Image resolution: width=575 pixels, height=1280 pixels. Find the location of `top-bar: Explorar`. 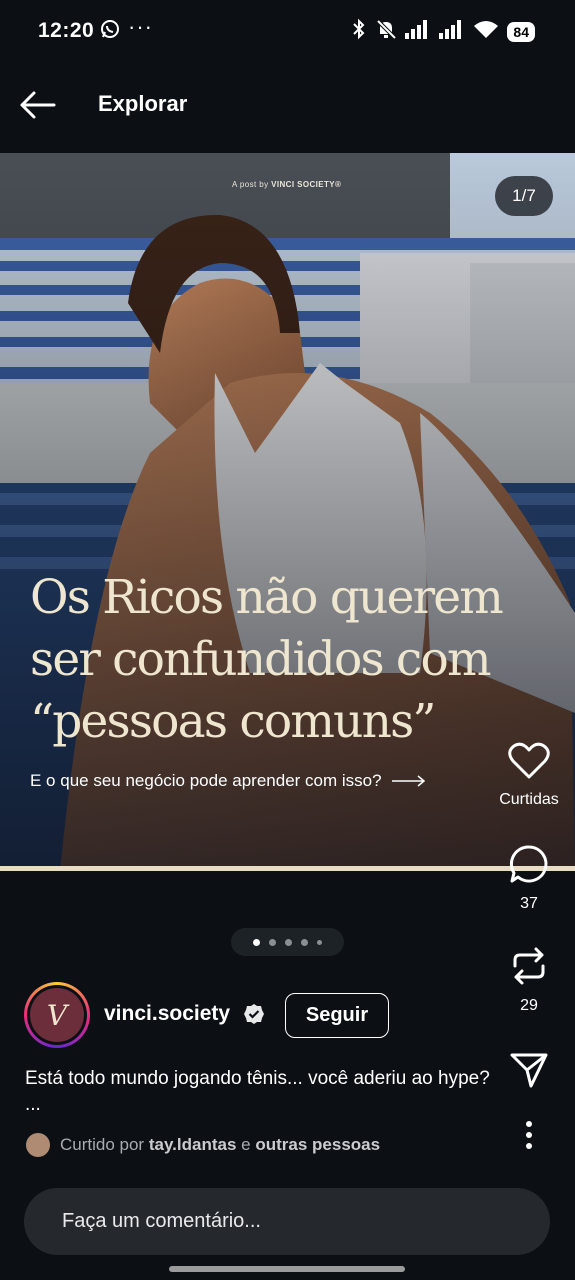

top-bar: Explorar is located at coordinates (287, 105).